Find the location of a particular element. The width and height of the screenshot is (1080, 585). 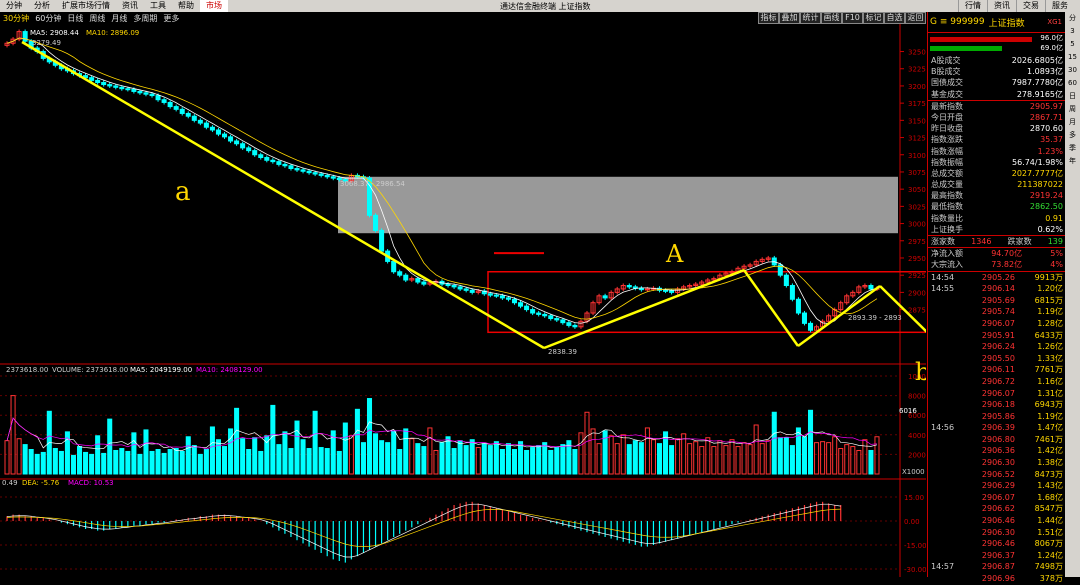

sidebar-period-item: 分 is located at coordinates (1072, 18).